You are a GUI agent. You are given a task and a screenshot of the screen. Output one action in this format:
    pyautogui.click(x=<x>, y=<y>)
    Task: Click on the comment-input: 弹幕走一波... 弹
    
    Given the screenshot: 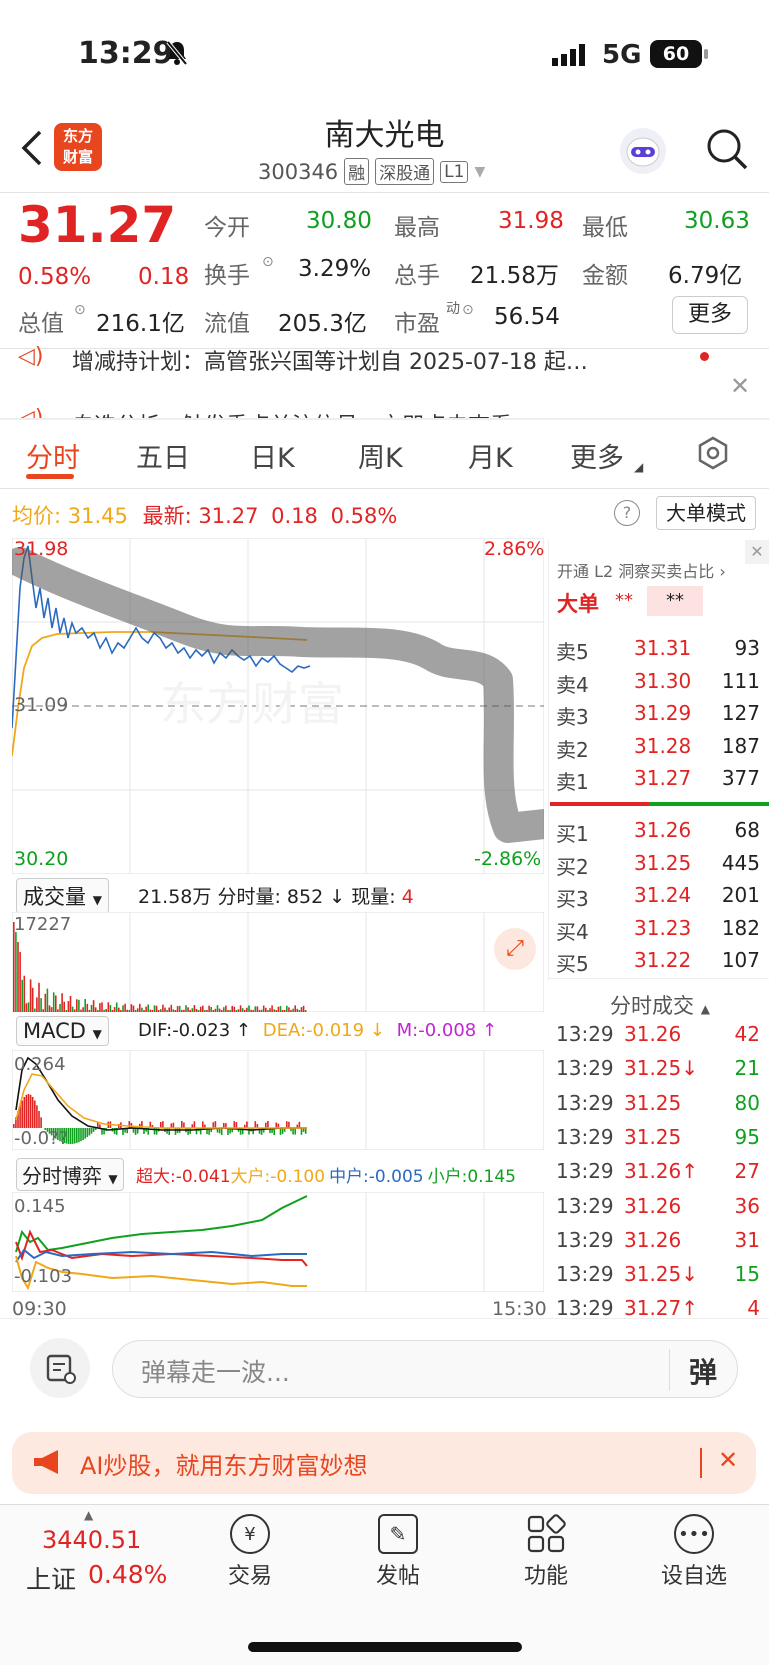 What is the action you would take?
    pyautogui.click(x=425, y=1369)
    